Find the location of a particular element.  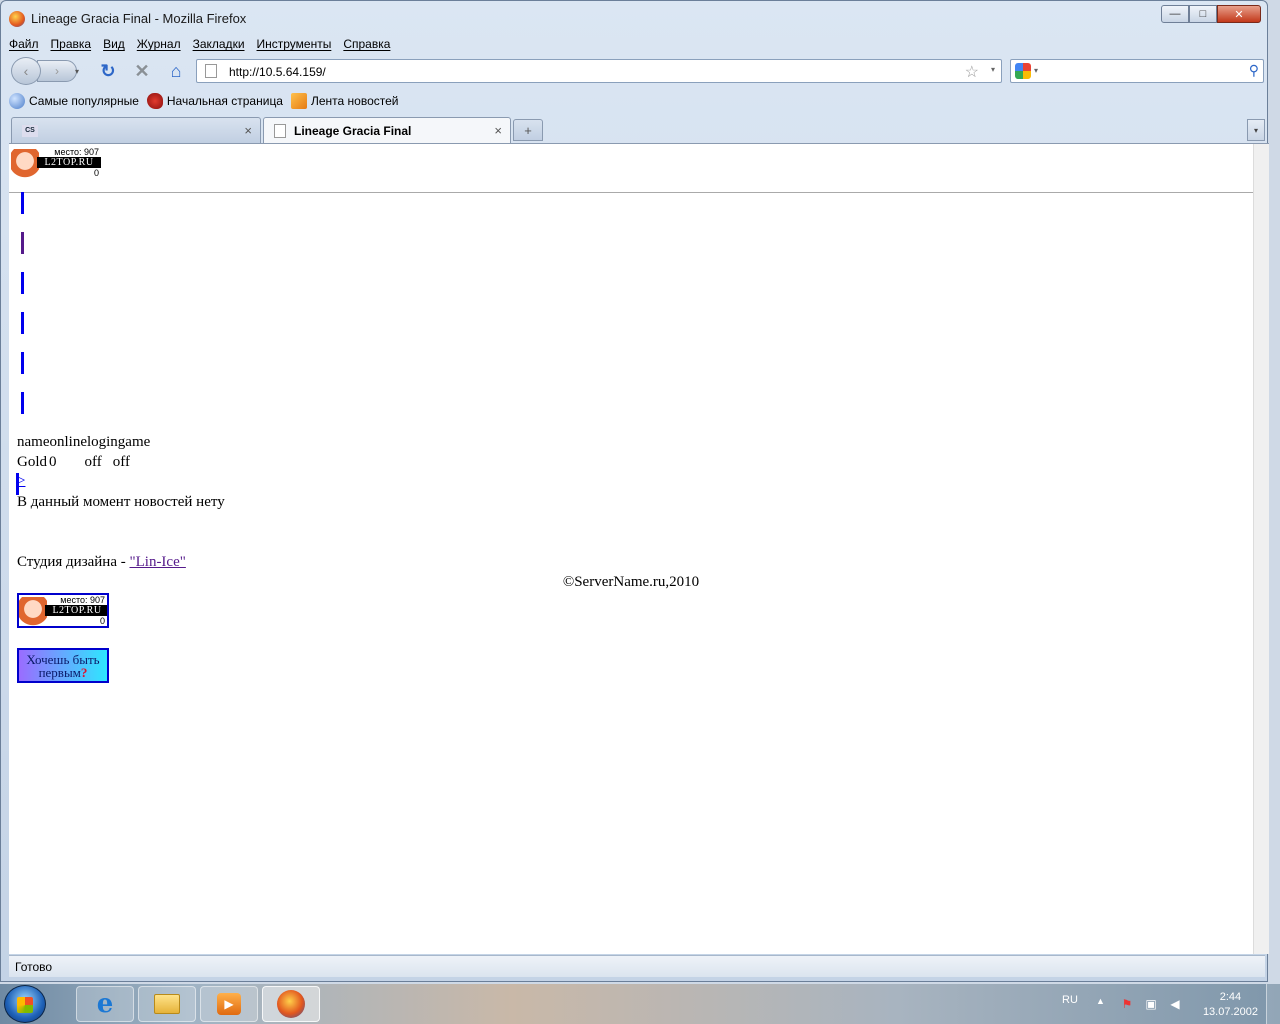

server-status-row: Gold 0 off off is located at coordinates (73, 462).